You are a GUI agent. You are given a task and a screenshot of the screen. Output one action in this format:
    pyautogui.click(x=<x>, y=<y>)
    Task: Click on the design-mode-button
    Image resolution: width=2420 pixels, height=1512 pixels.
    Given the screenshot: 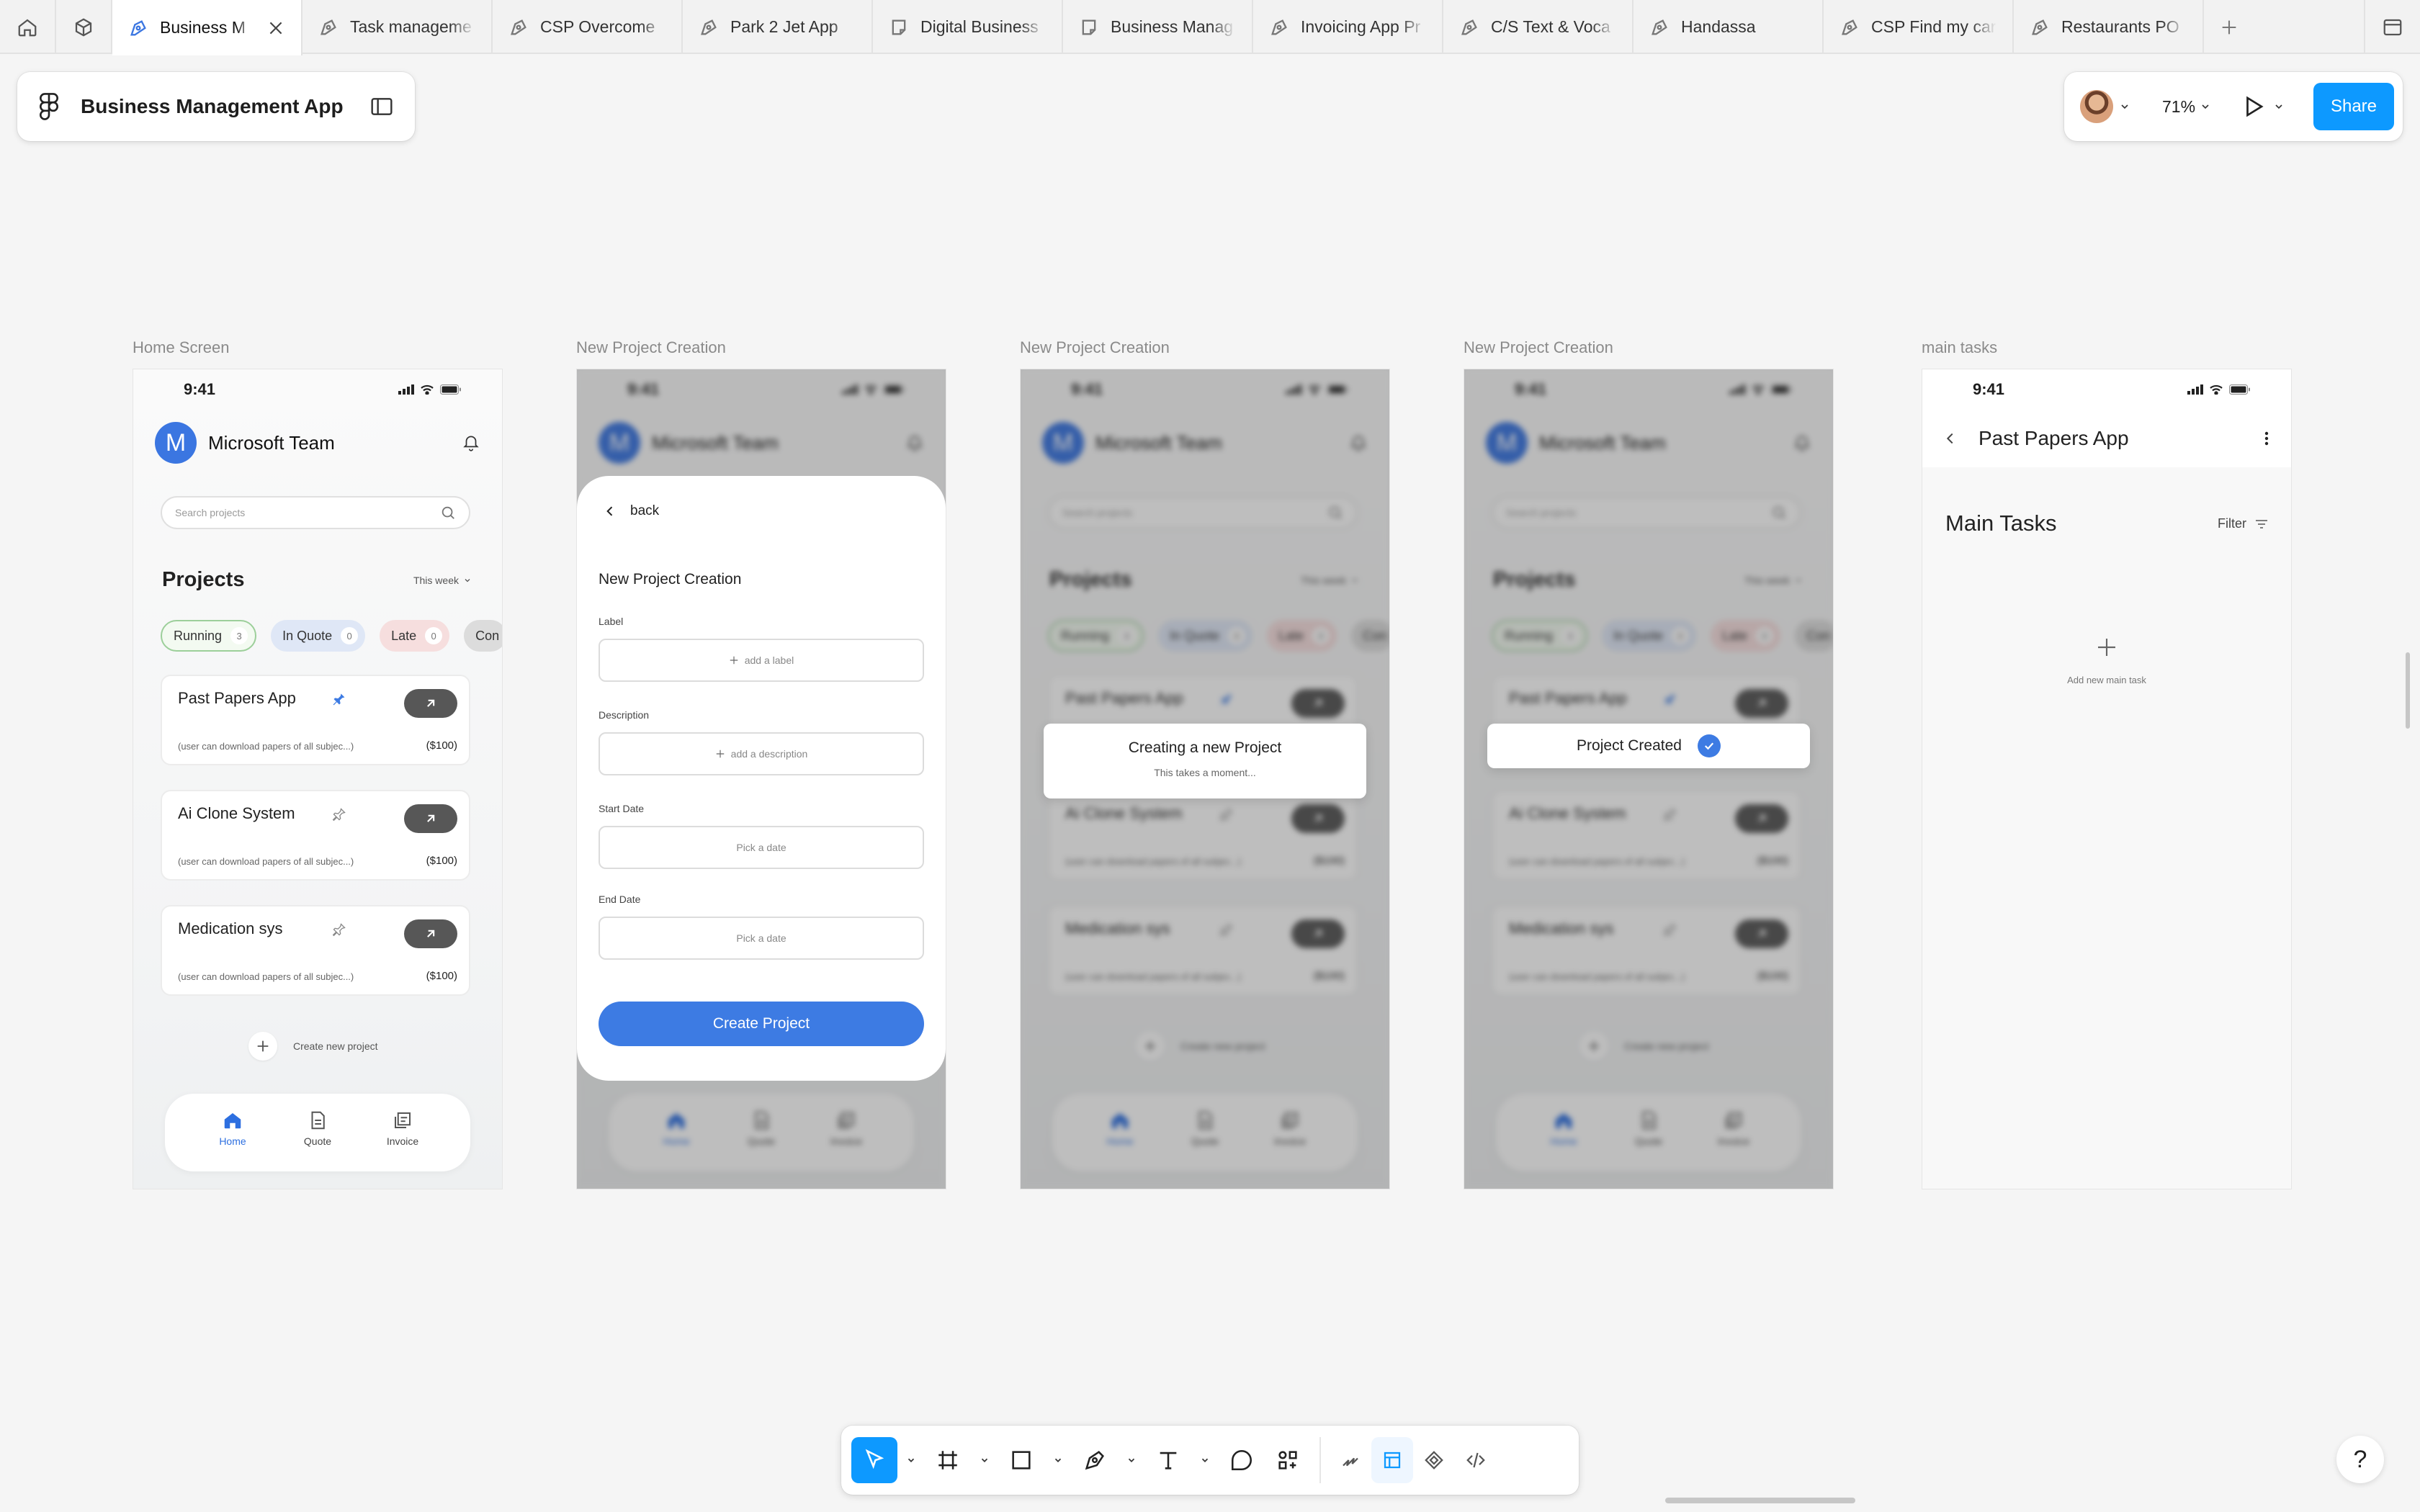 What is the action you would take?
    pyautogui.click(x=1392, y=1460)
    